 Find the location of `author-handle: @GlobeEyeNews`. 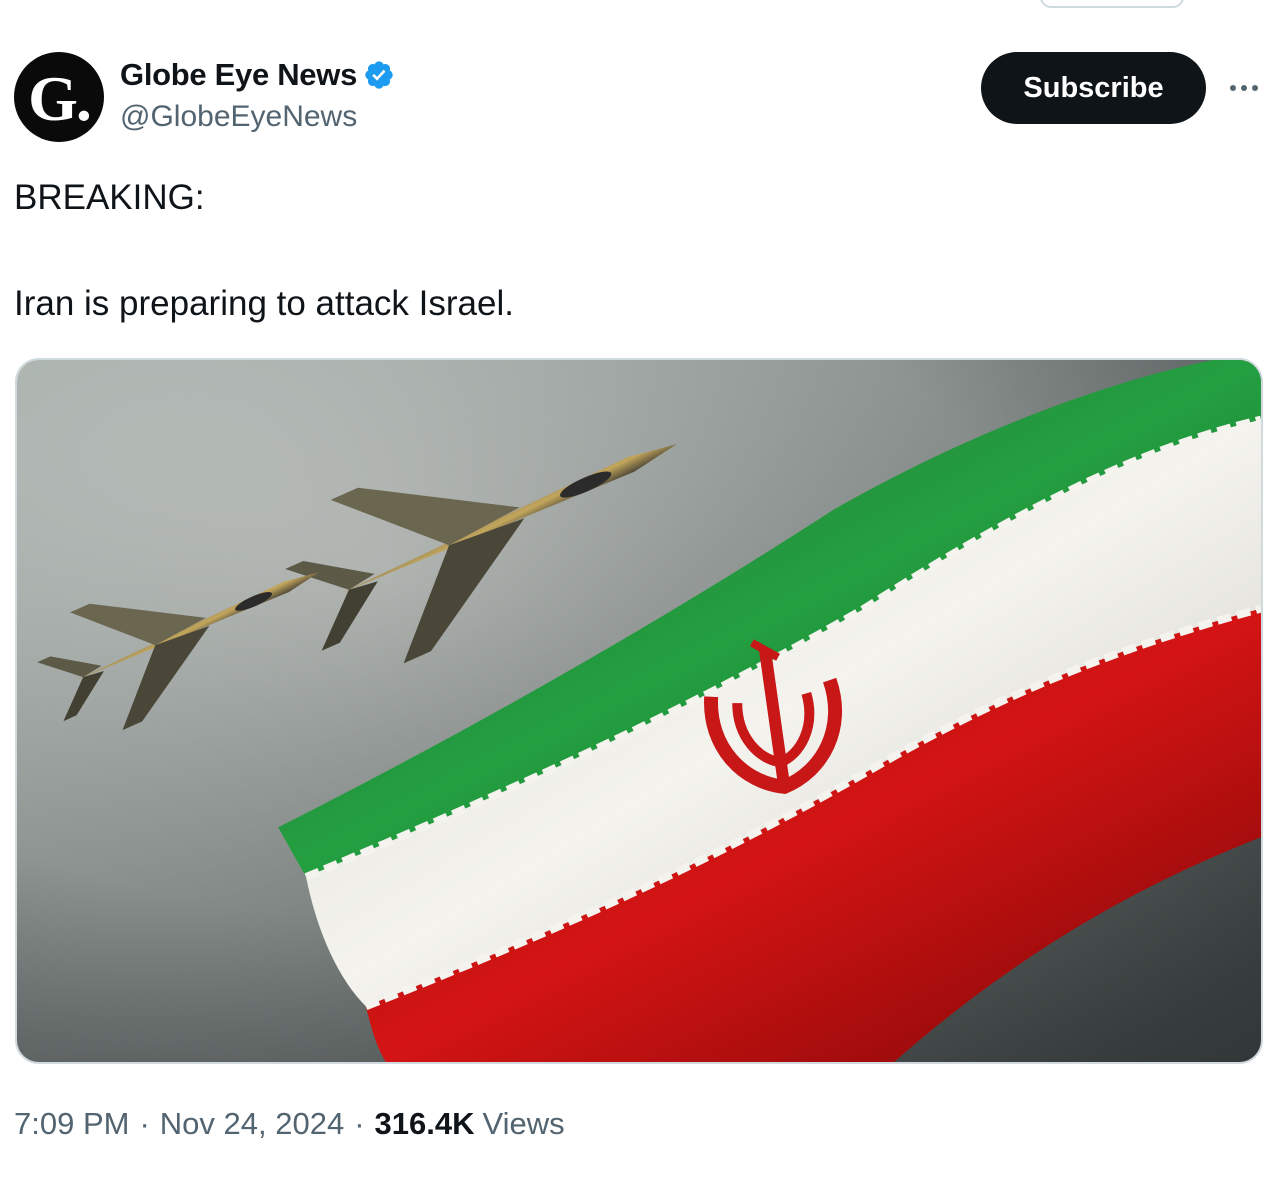

author-handle: @GlobeEyeNews is located at coordinates (238, 117).